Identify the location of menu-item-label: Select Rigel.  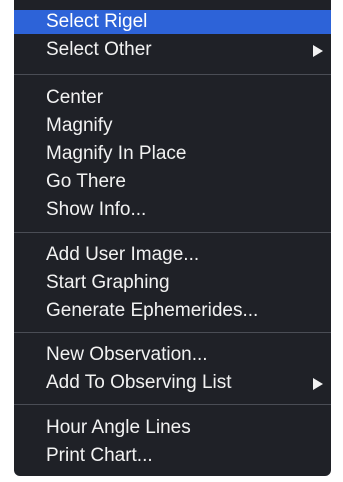
(97, 21).